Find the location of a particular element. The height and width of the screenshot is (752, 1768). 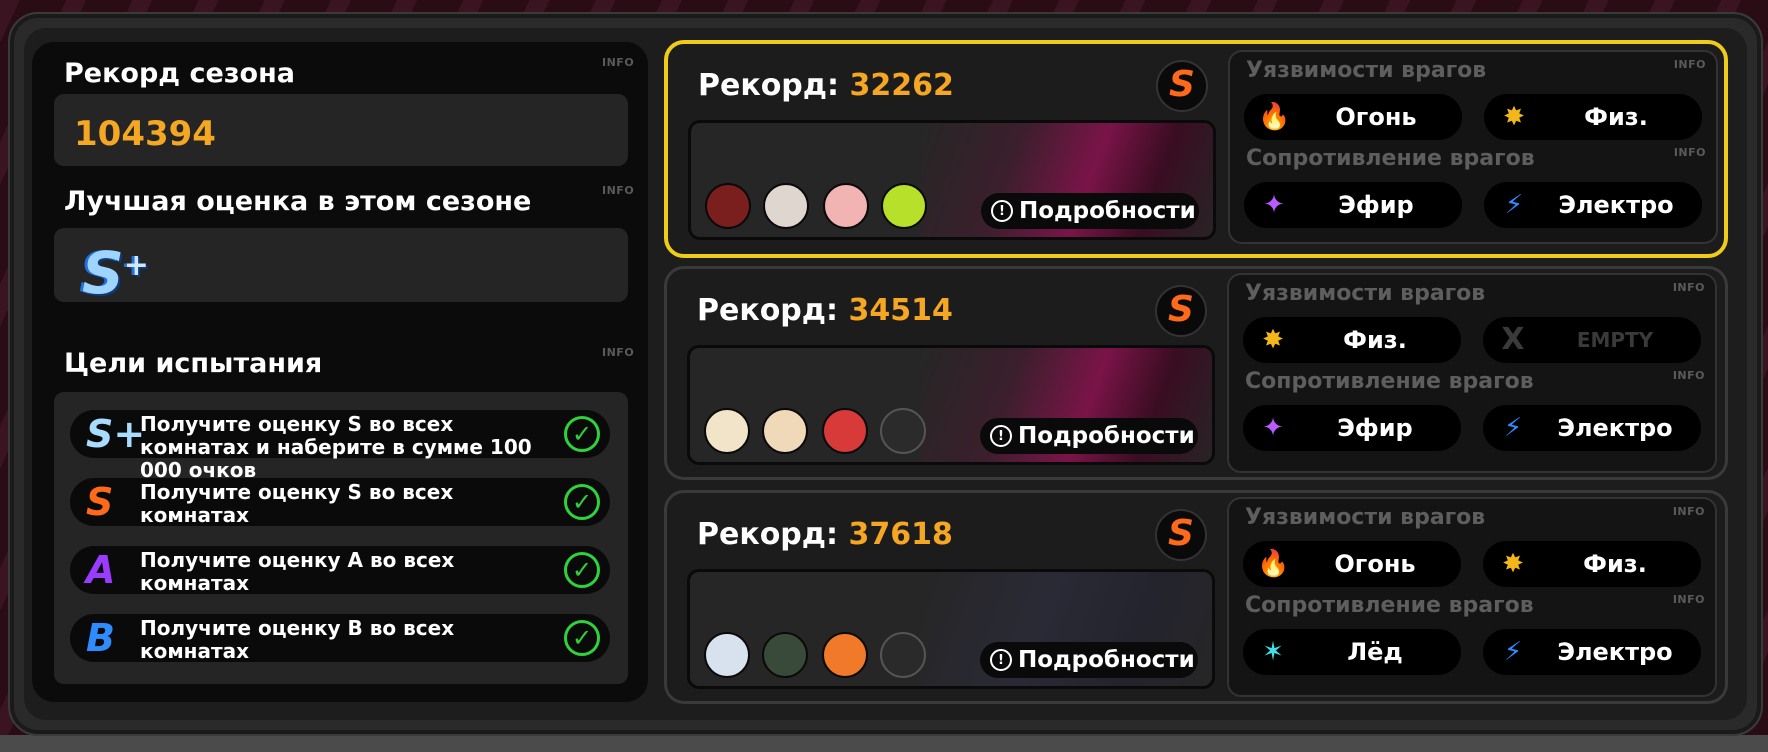

goal-item: B Получите оценку B во всех комнатах ✓ is located at coordinates (340, 638).